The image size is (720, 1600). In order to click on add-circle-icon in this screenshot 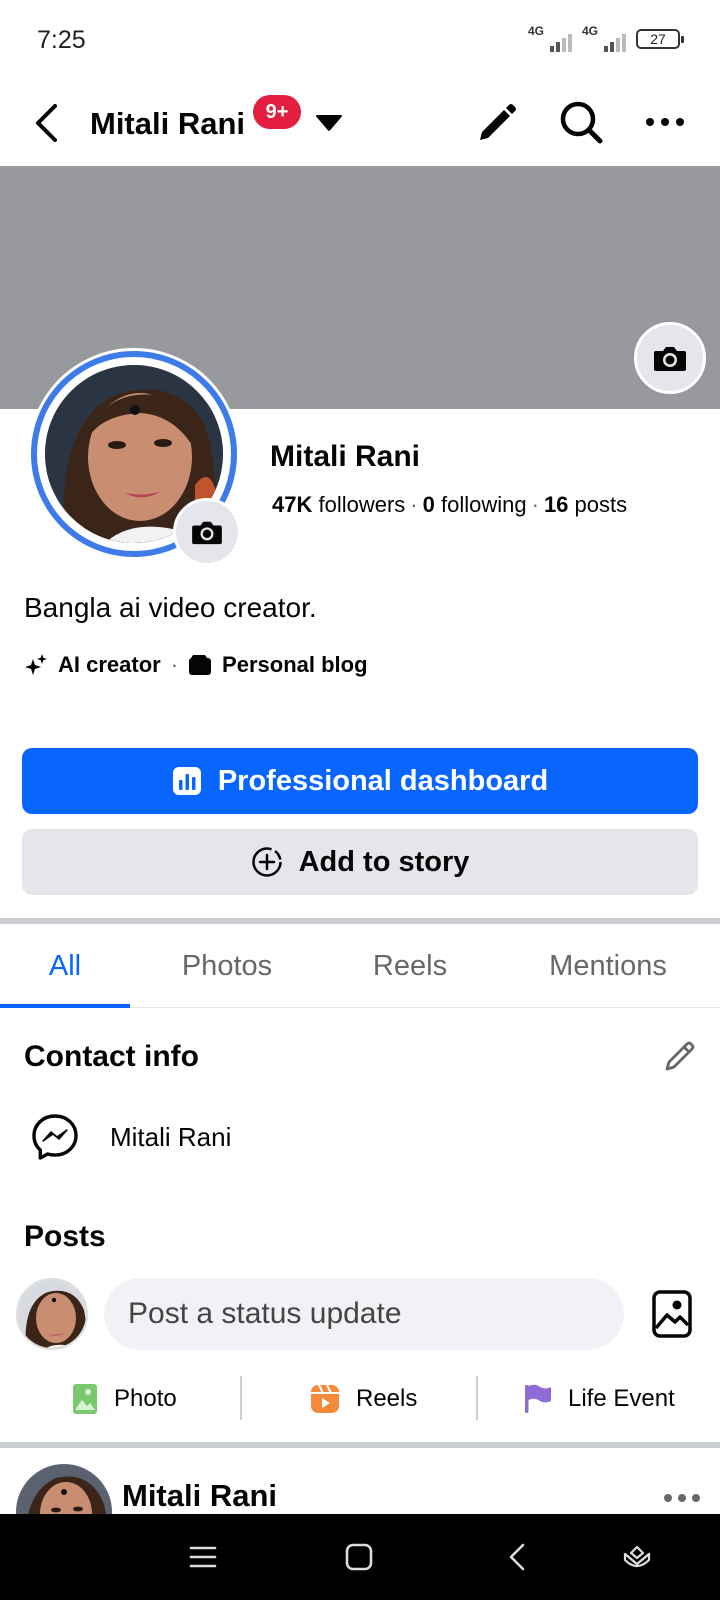, I will do `click(266, 862)`.